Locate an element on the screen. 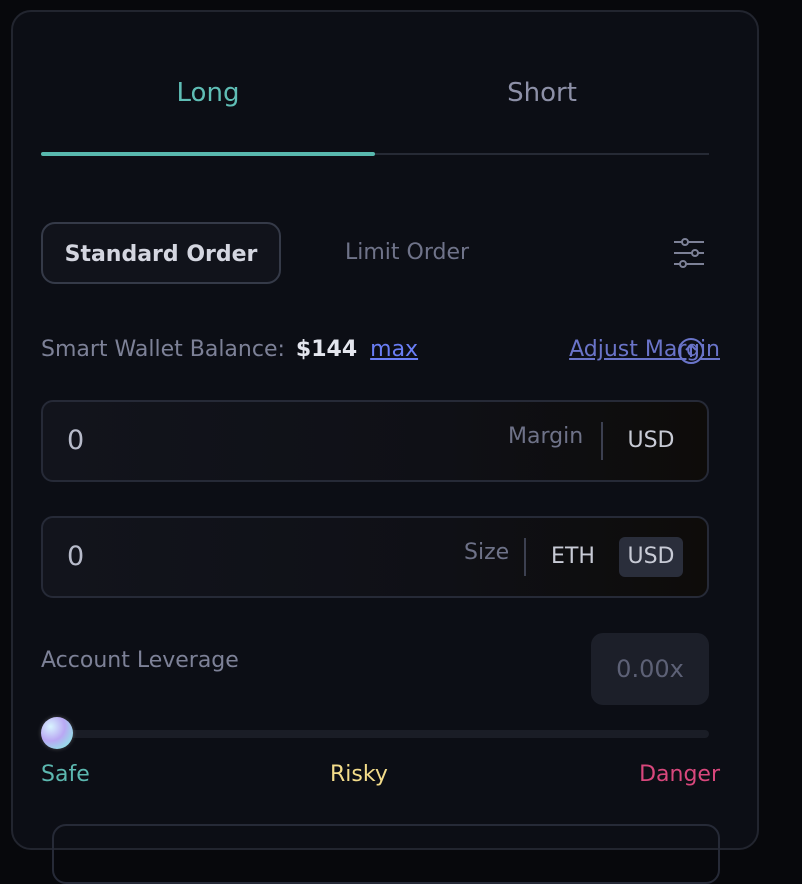  tab-short: Short is located at coordinates (542, 93).